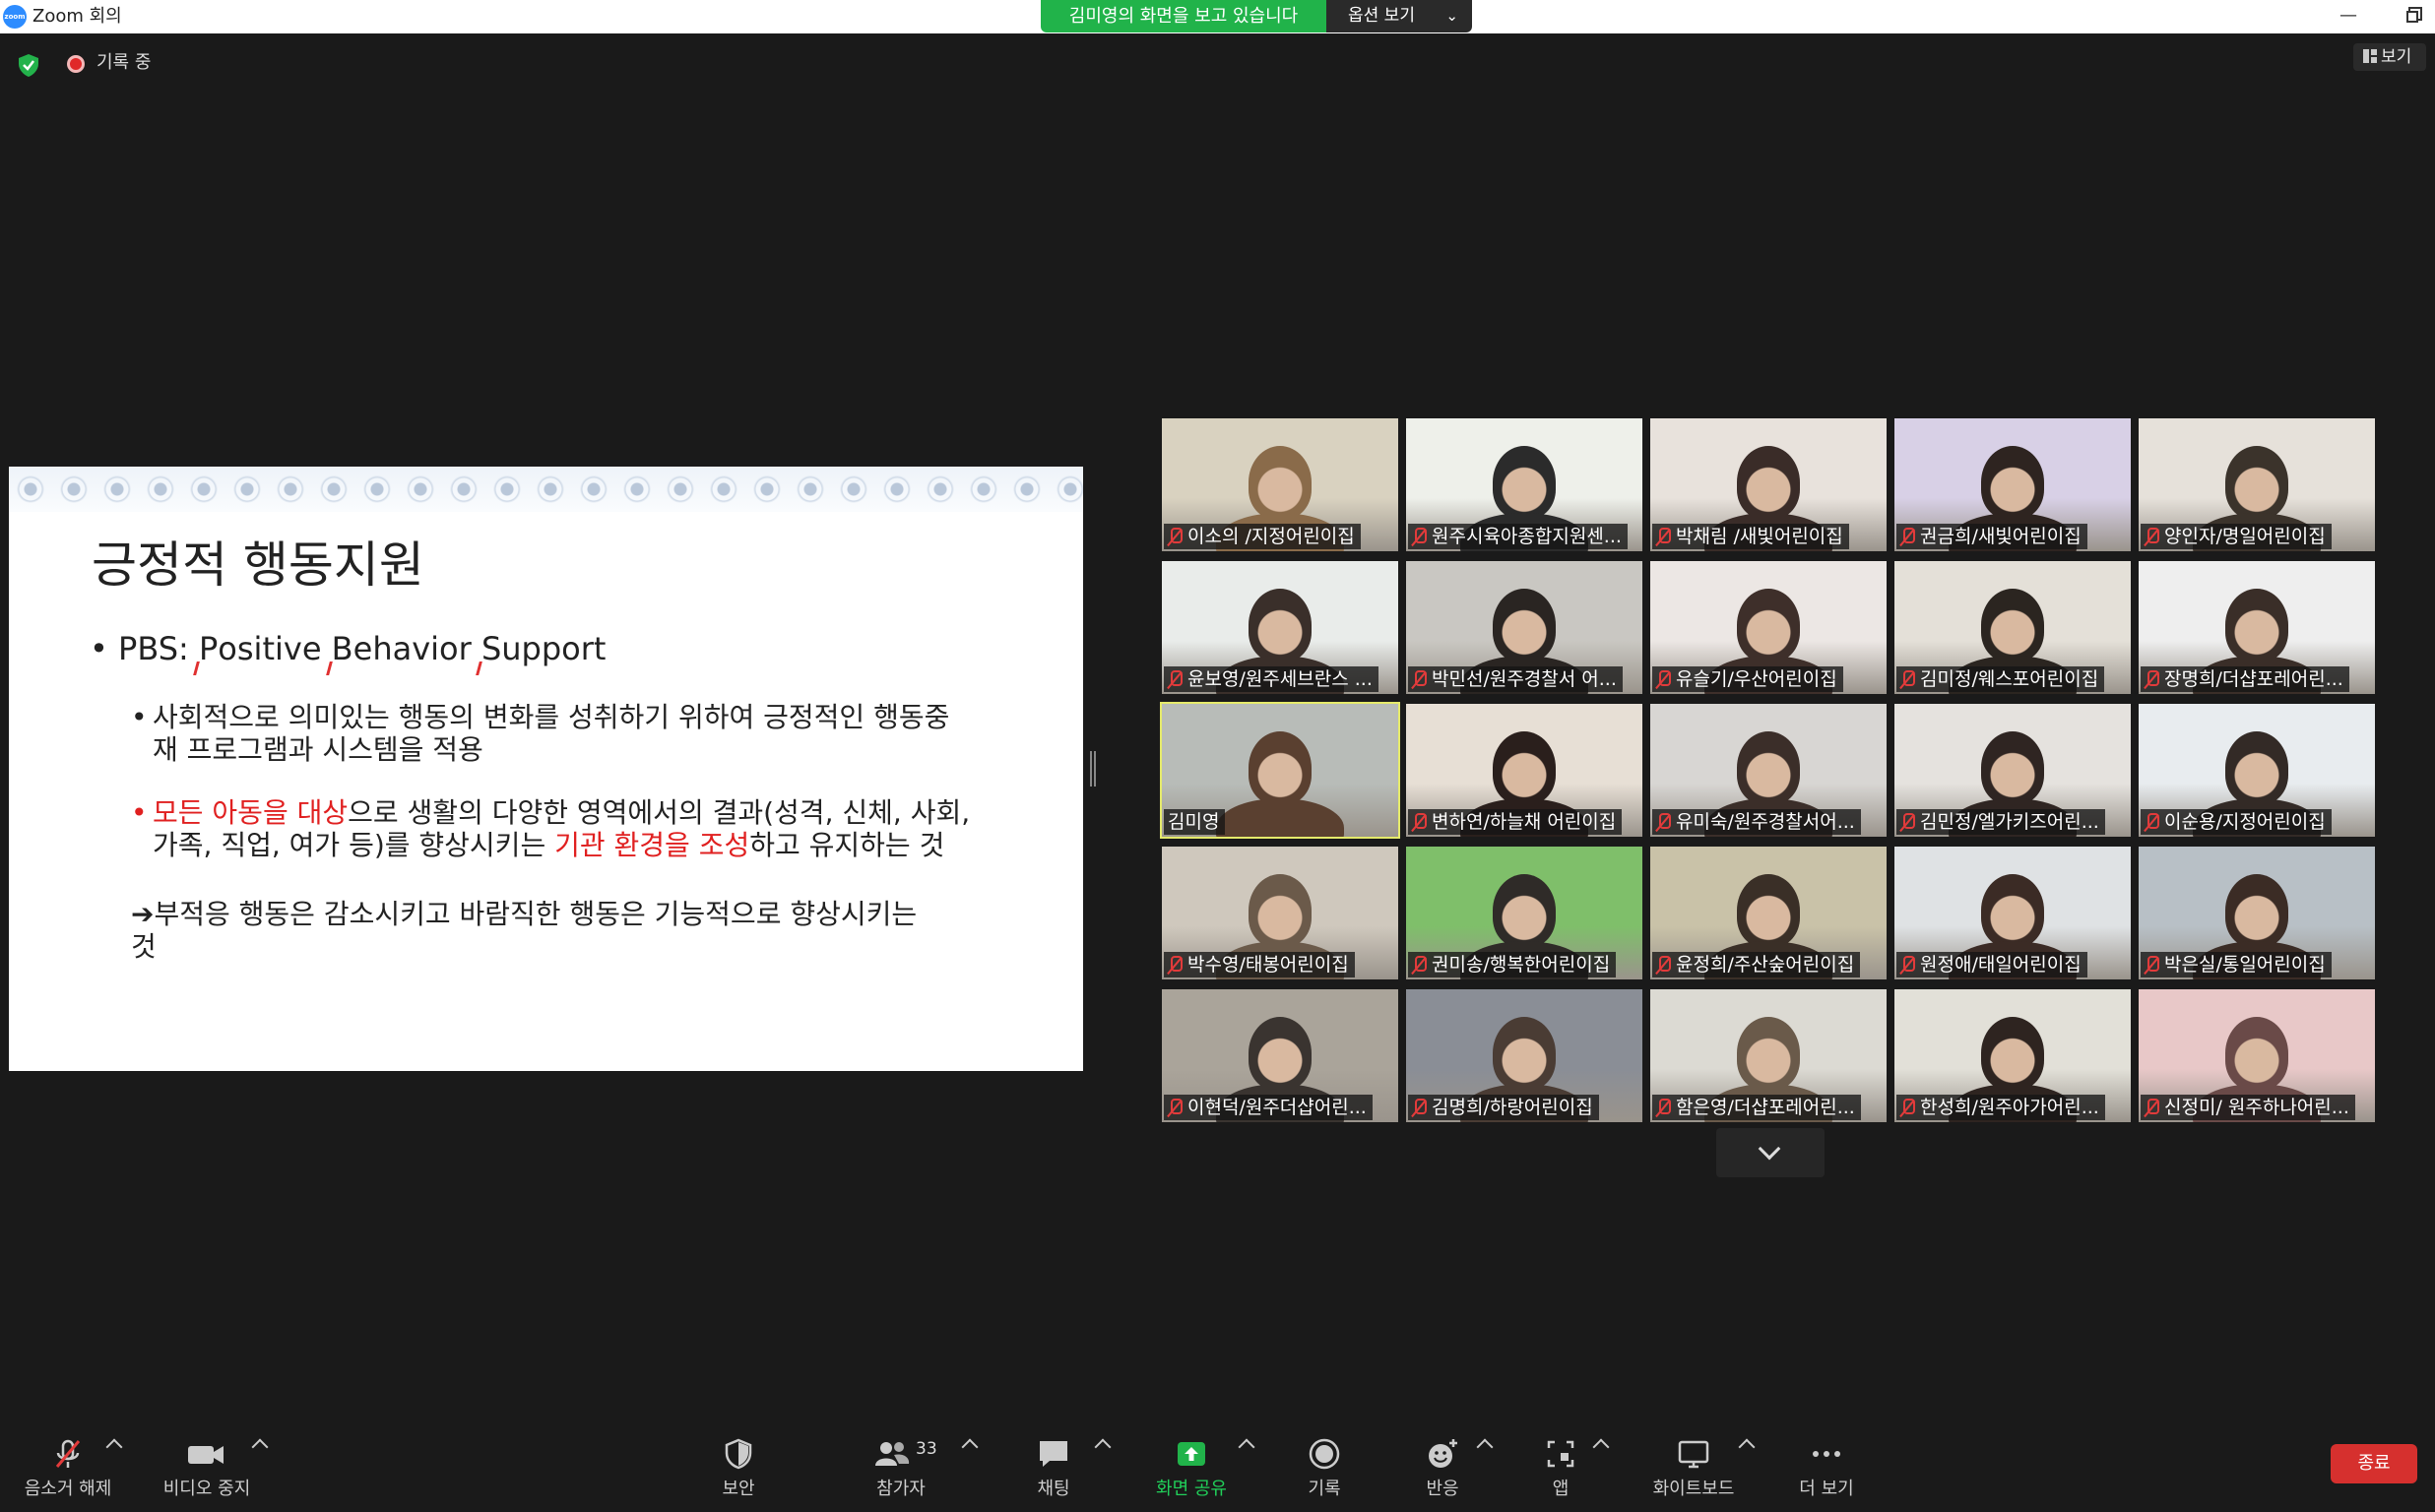  I want to click on security-button: 보안, so click(739, 1465).